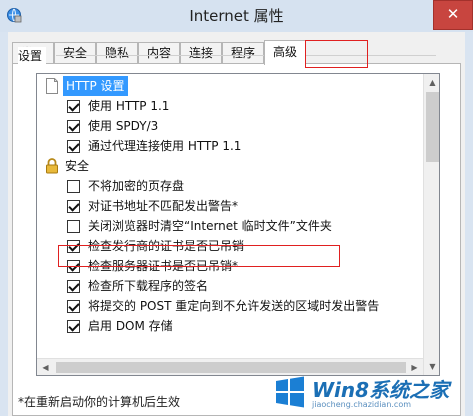 This screenshot has width=473, height=416. I want to click on list-item: 不将加密的页存盘, so click(229, 186).